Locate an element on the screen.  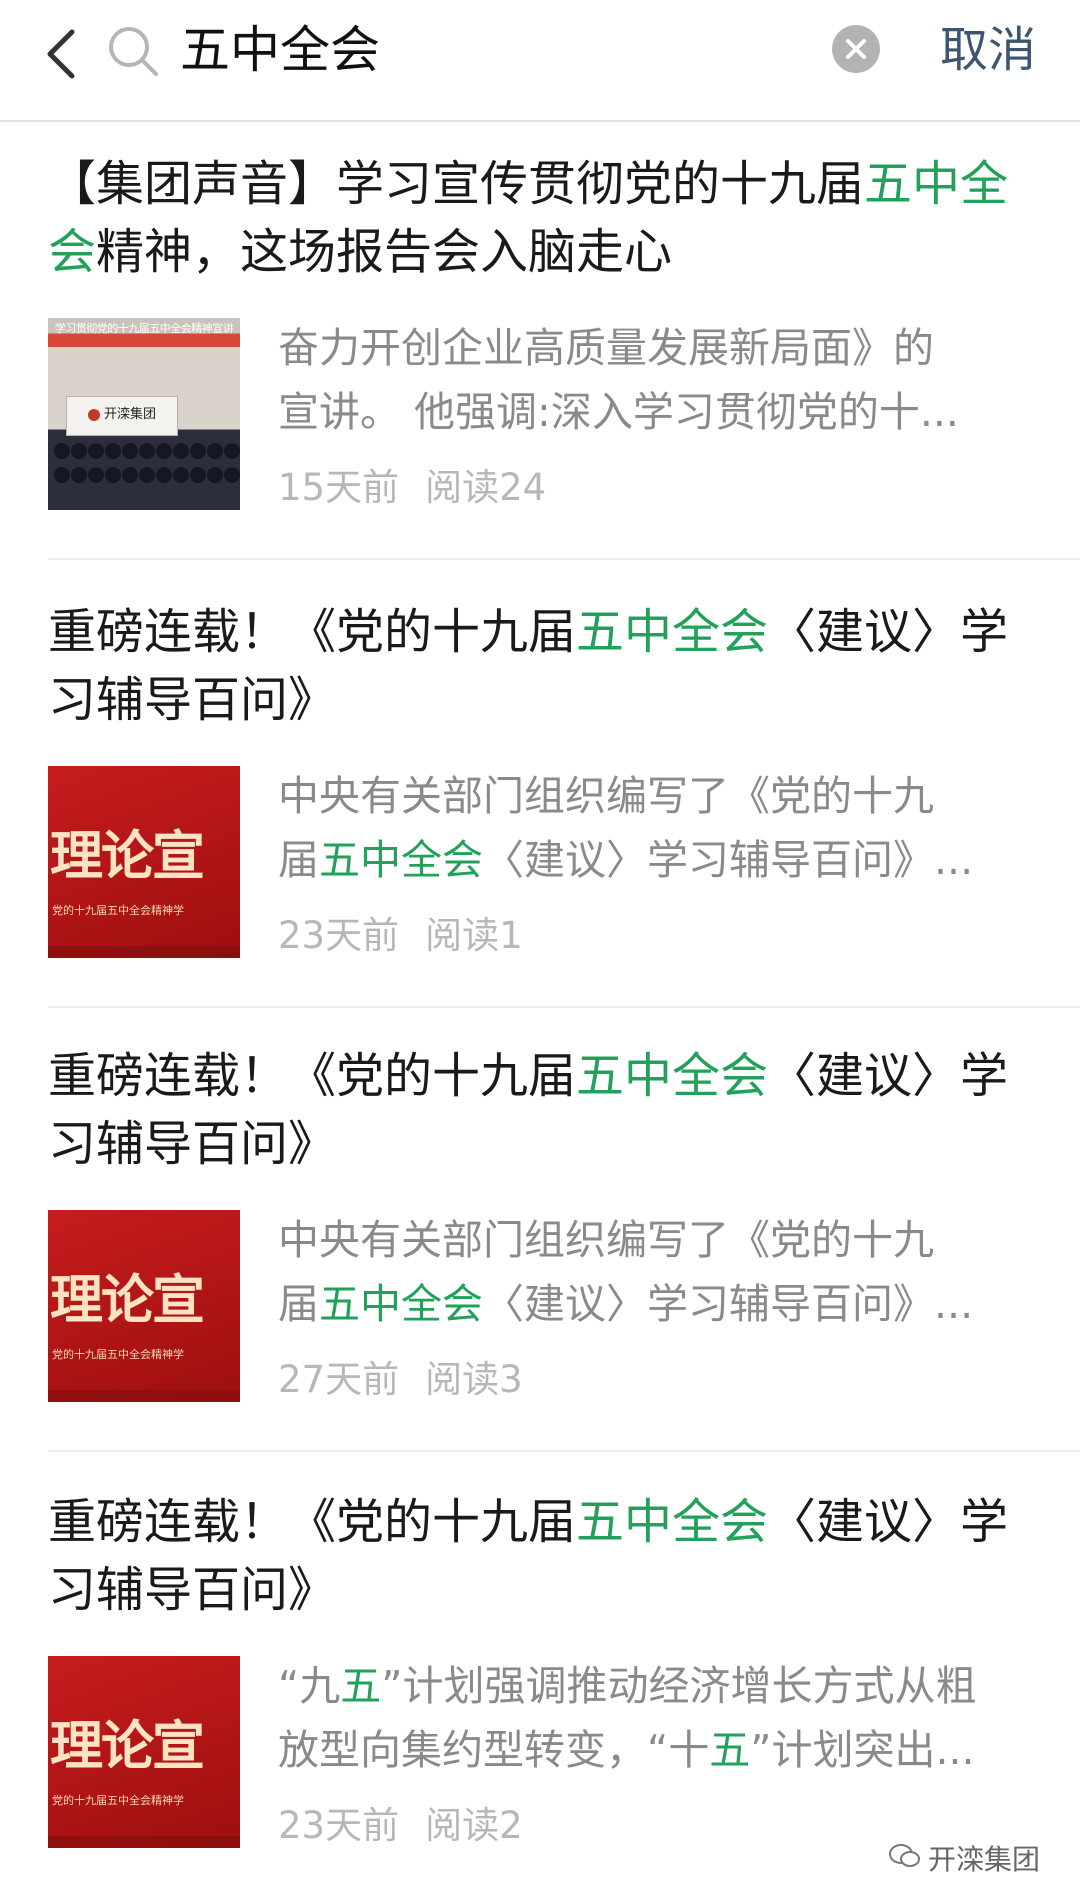
result-meta: 27天前 阅读3 is located at coordinates (400, 1380).